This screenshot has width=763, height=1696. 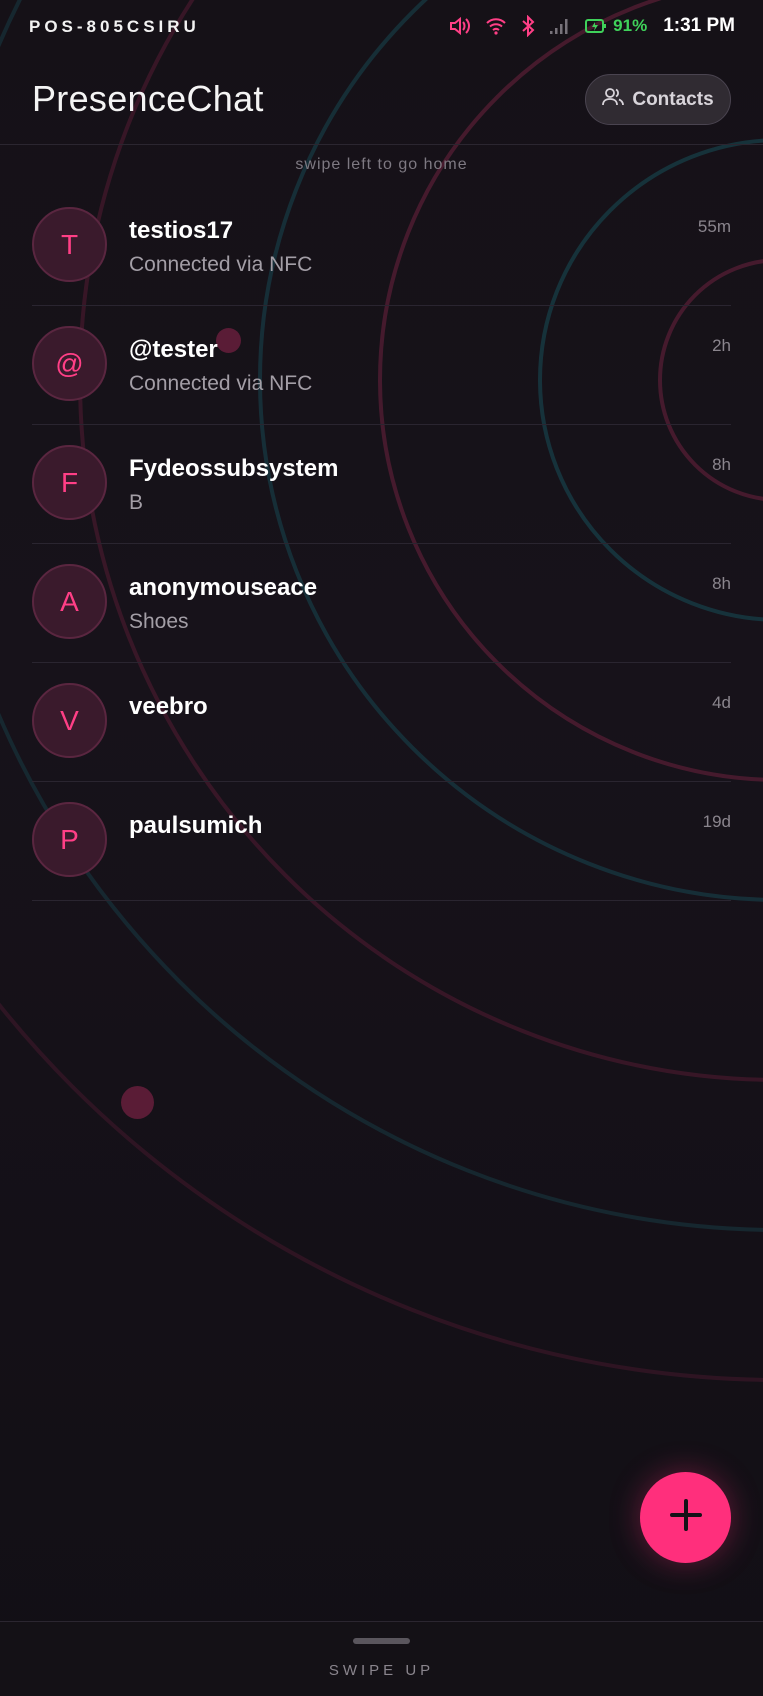 I want to click on chat-time: 19d, so click(x=716, y=821).